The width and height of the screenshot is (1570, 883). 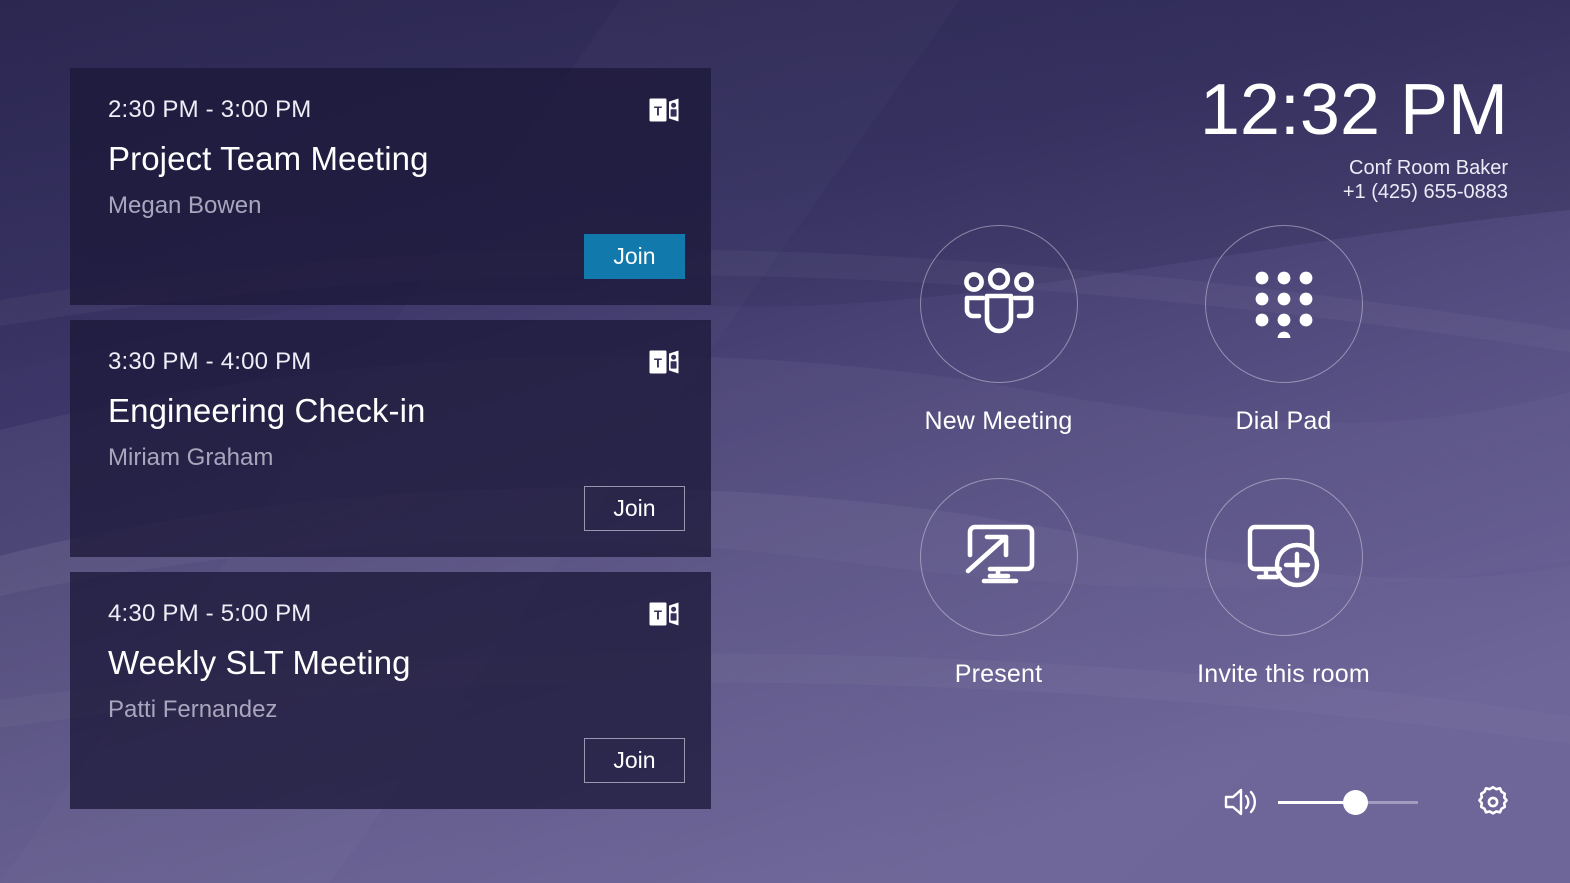 I want to click on people-group-icon, so click(x=999, y=304).